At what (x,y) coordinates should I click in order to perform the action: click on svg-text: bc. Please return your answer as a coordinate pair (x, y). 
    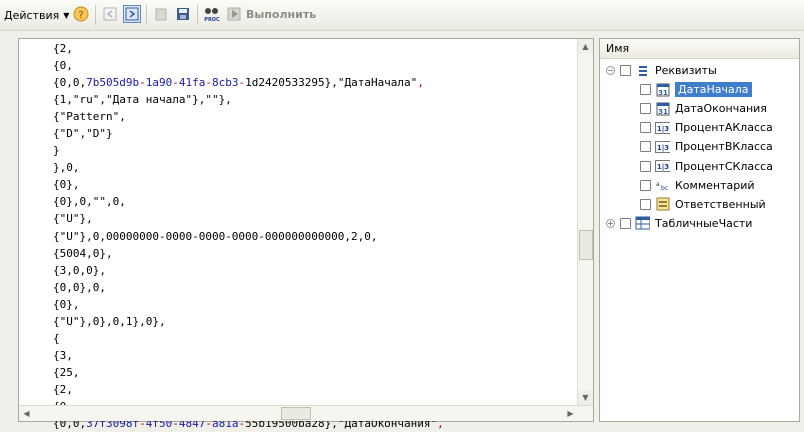
    Looking at the image, I should click on (664, 188).